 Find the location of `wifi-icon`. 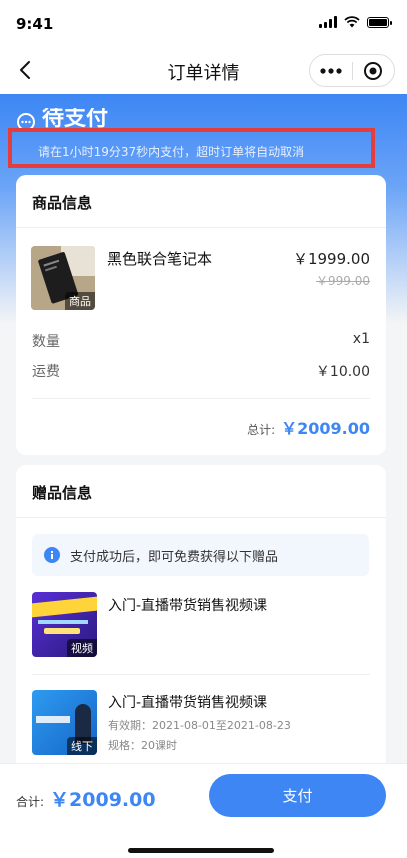

wifi-icon is located at coordinates (352, 22).